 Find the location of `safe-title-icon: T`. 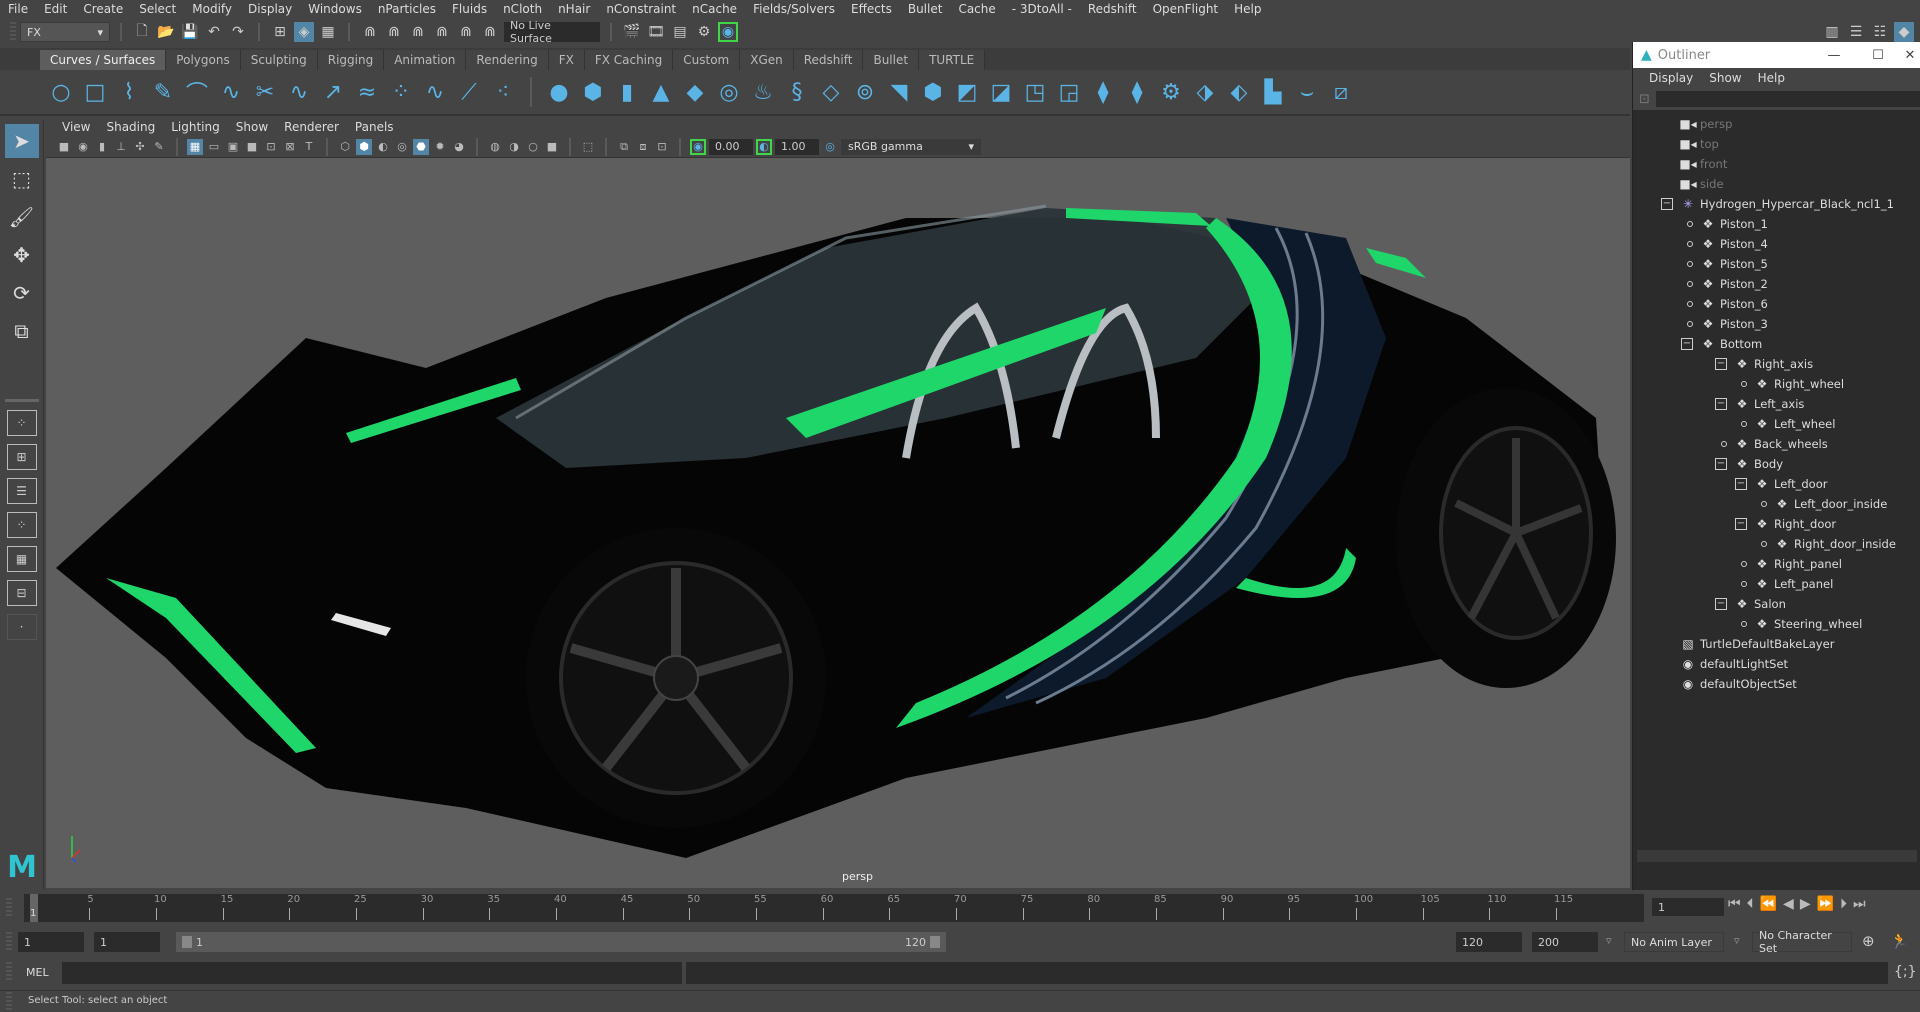

safe-title-icon: T is located at coordinates (309, 147).